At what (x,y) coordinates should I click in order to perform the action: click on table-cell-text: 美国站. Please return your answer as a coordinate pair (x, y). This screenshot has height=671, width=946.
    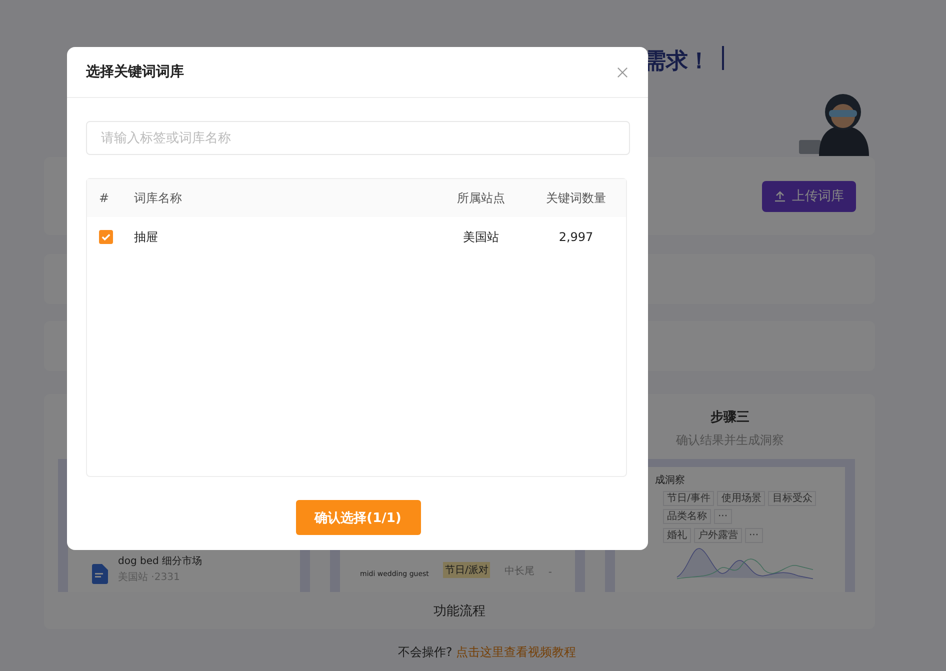
    Looking at the image, I should click on (481, 237).